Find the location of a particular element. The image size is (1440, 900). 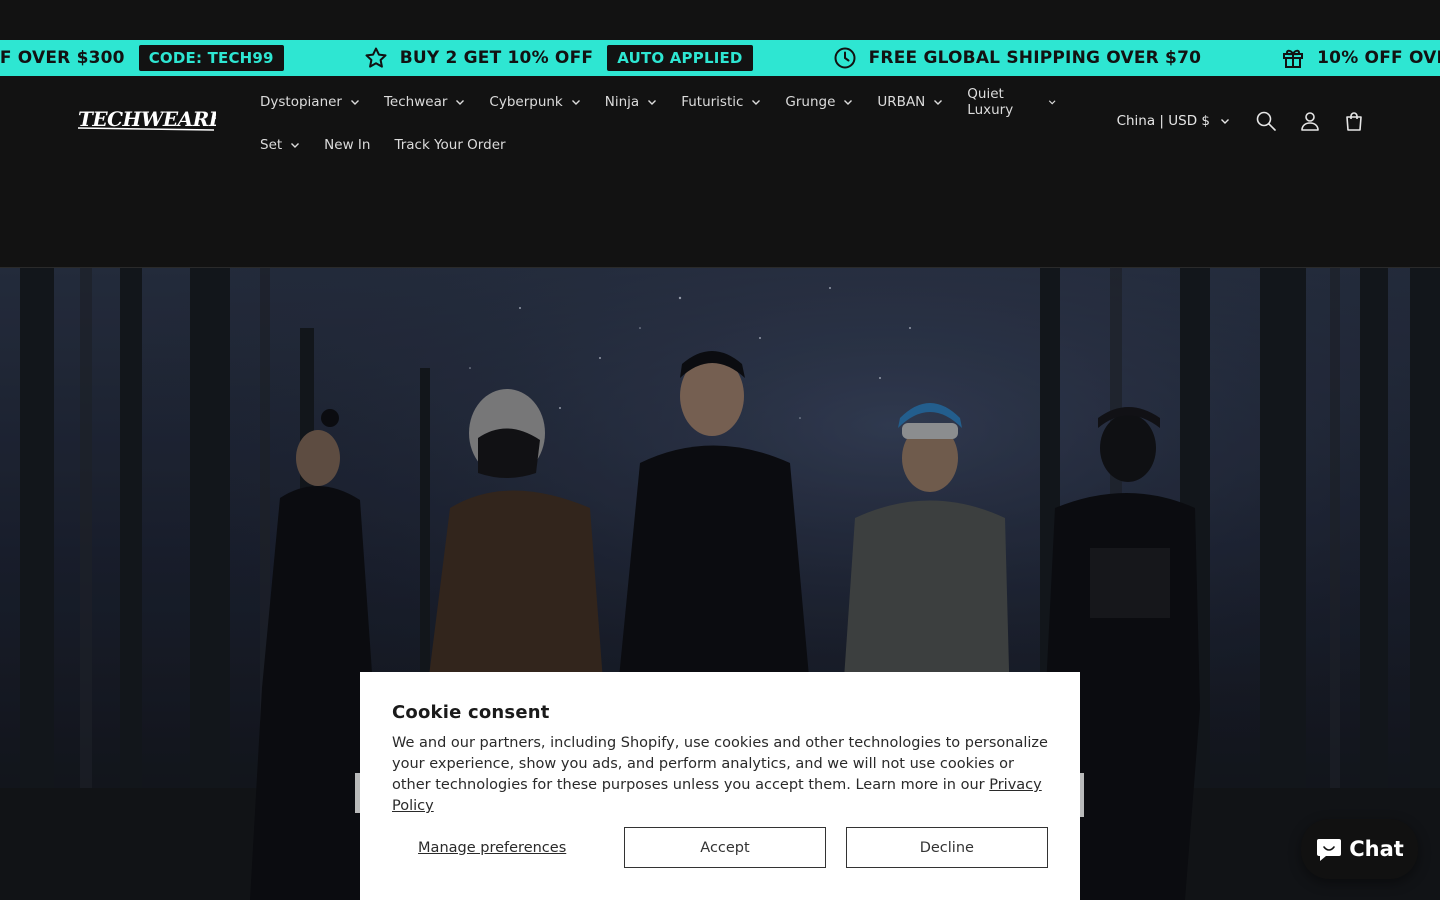

announcement-item: 10% OFF OVER $300 CODE: TECH99 is located at coordinates (142, 58).